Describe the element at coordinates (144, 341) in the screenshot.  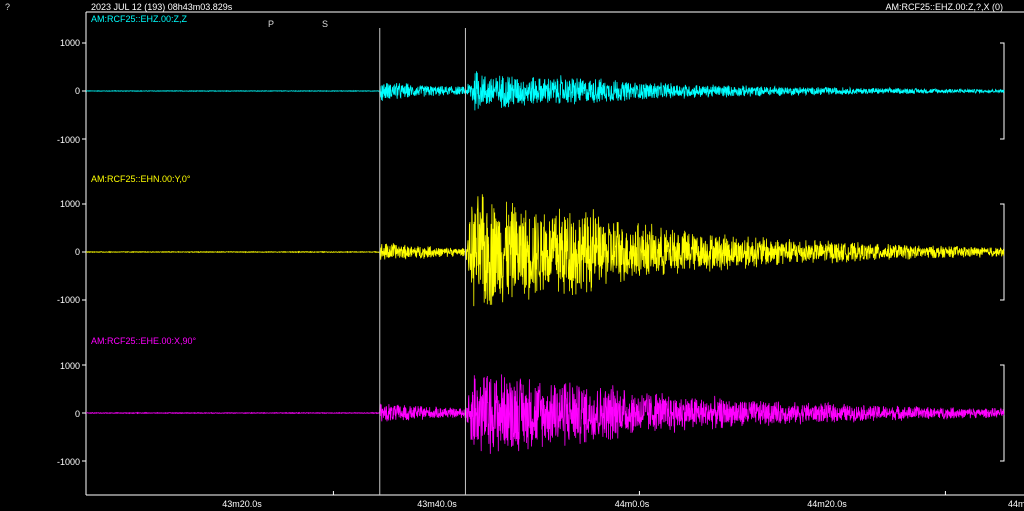
I see `trace-label-ehe: AM:RCF25::EHE.00:X,90°` at that location.